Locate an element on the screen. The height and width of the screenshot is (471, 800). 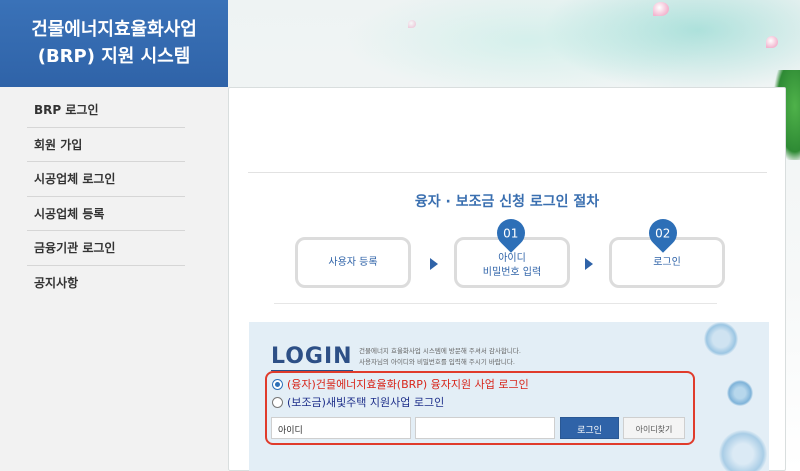
radio-subsidy-login: (보조금)새빛주택 지원사업 로그인 is located at coordinates (358, 402).